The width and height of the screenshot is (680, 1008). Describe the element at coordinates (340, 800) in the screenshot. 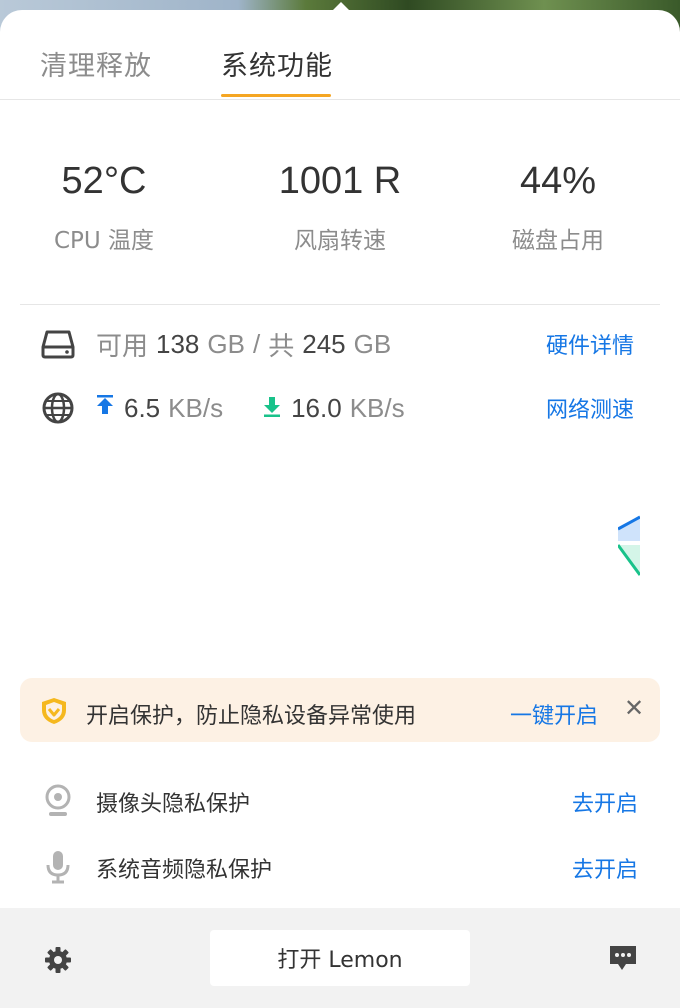

I see `camera-privacy-row: 摄像头隐私保护 去开启` at that location.